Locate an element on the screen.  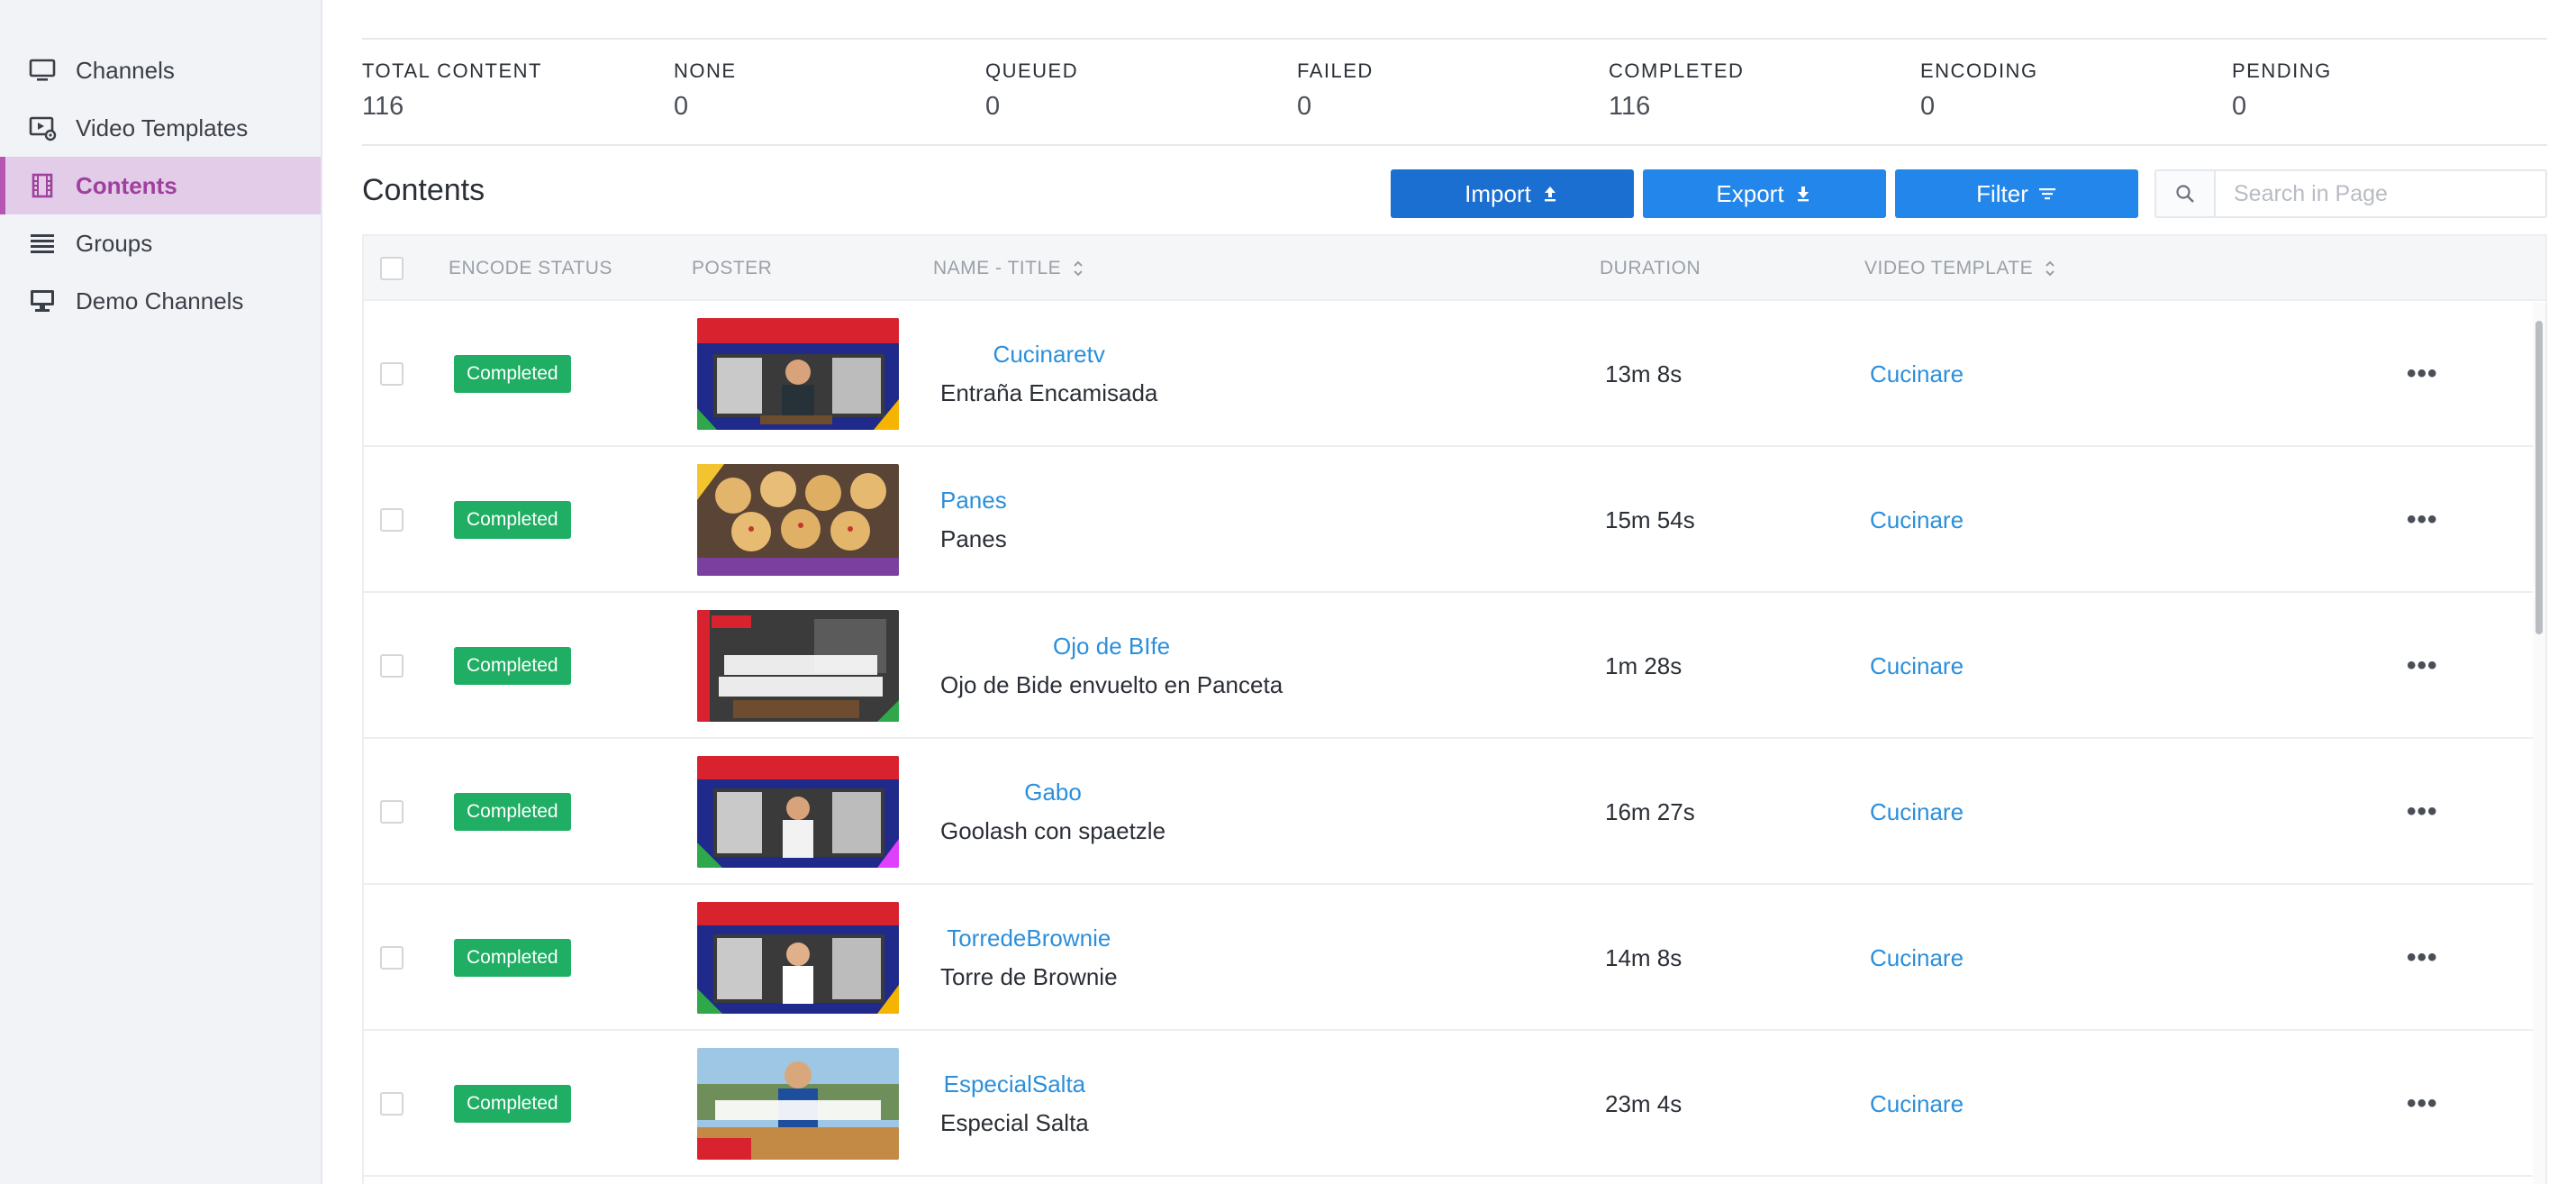
column-header-label: NAME - TITLE is located at coordinates (997, 268).